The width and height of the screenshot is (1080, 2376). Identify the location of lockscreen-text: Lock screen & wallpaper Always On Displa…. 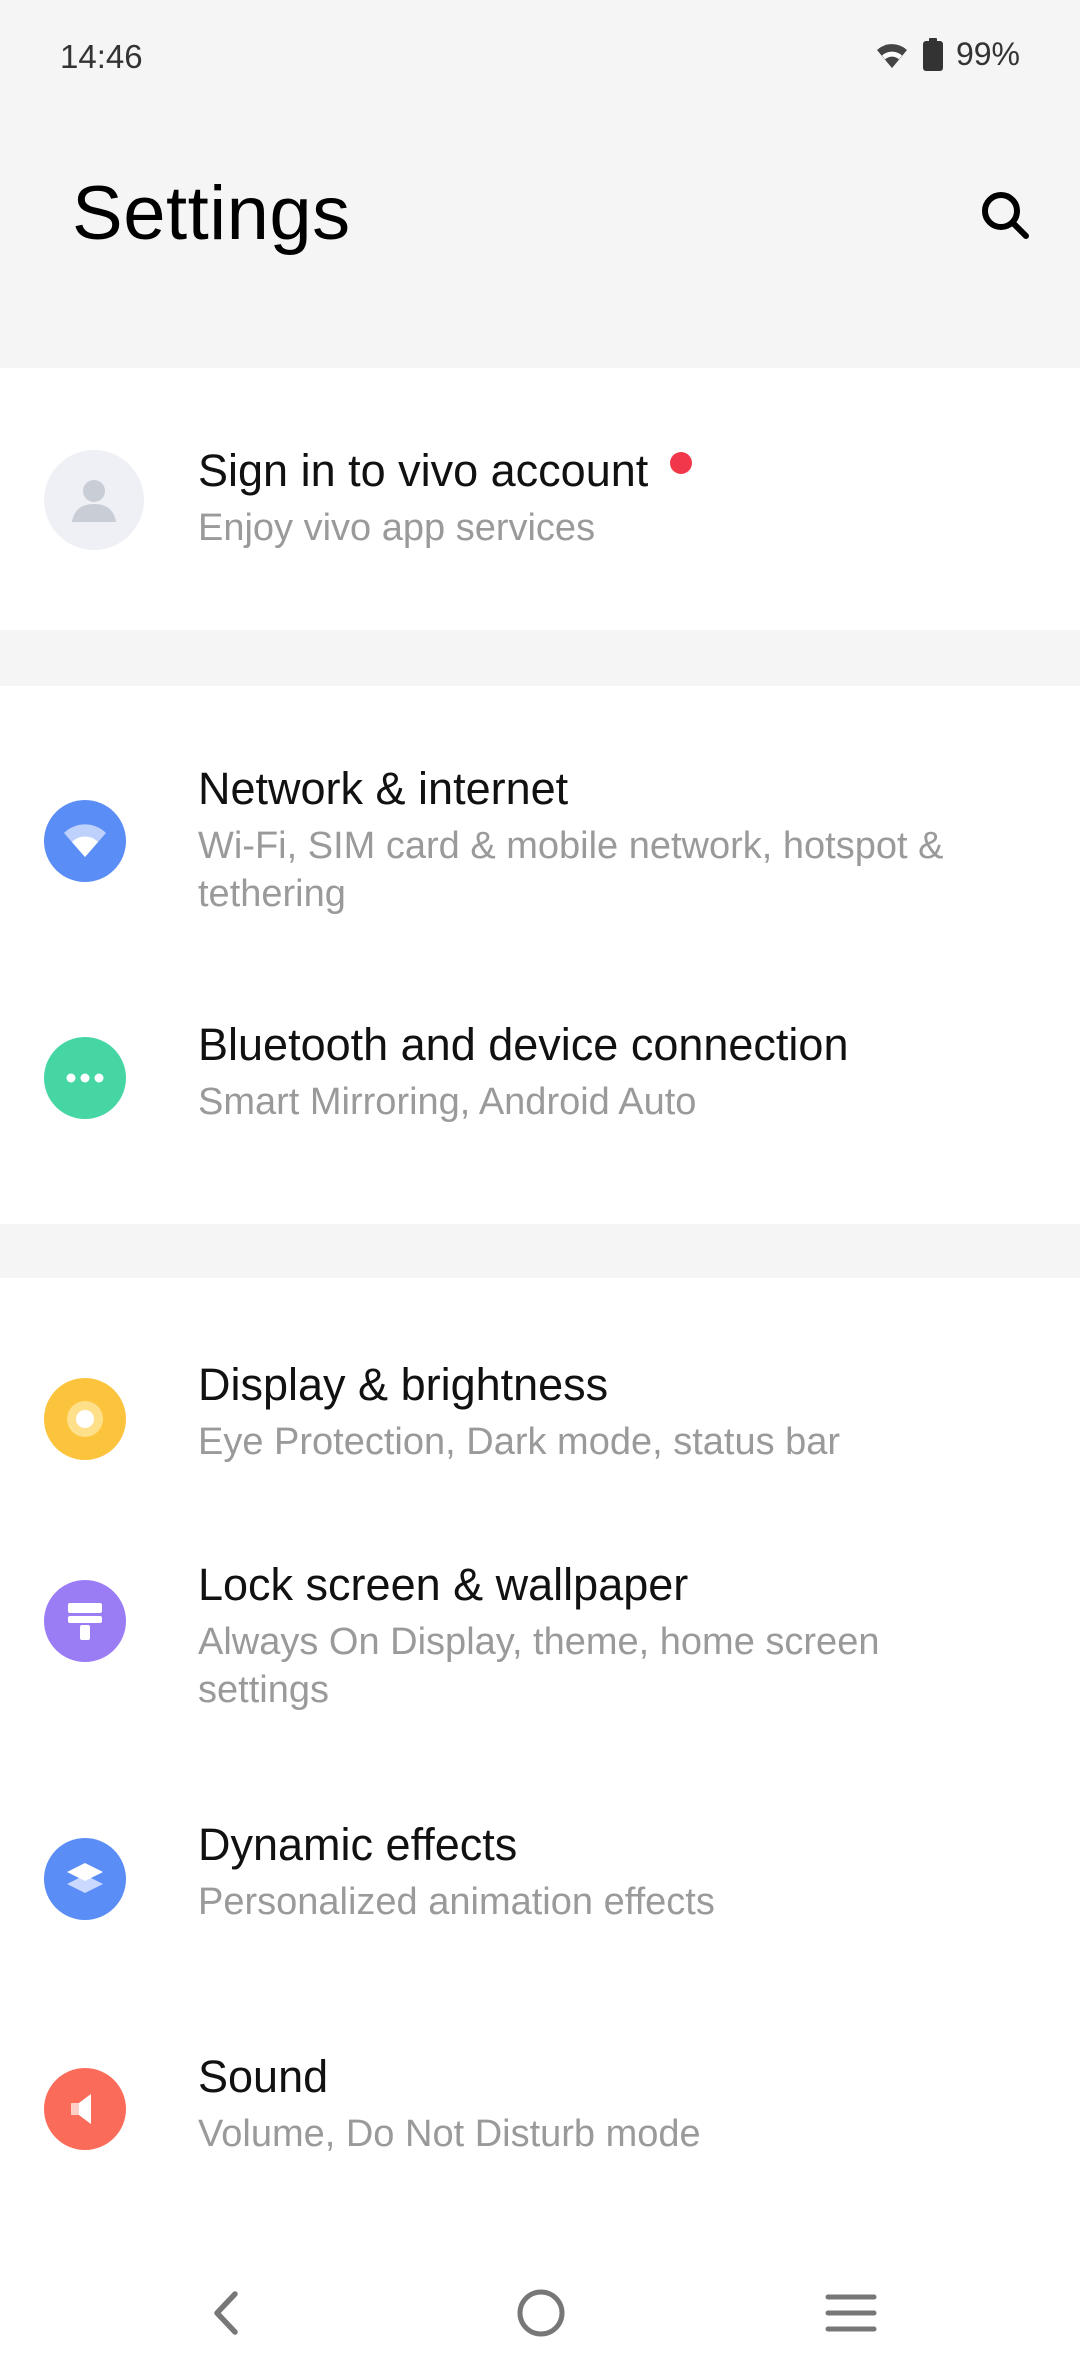
(609, 1636).